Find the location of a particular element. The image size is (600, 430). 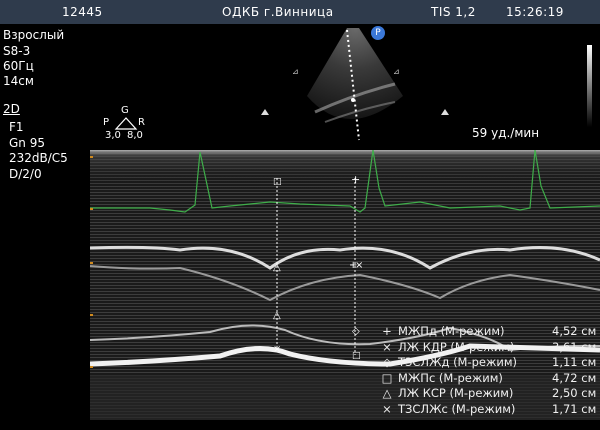

measurement-value: 3,61 см is located at coordinates (574, 346).